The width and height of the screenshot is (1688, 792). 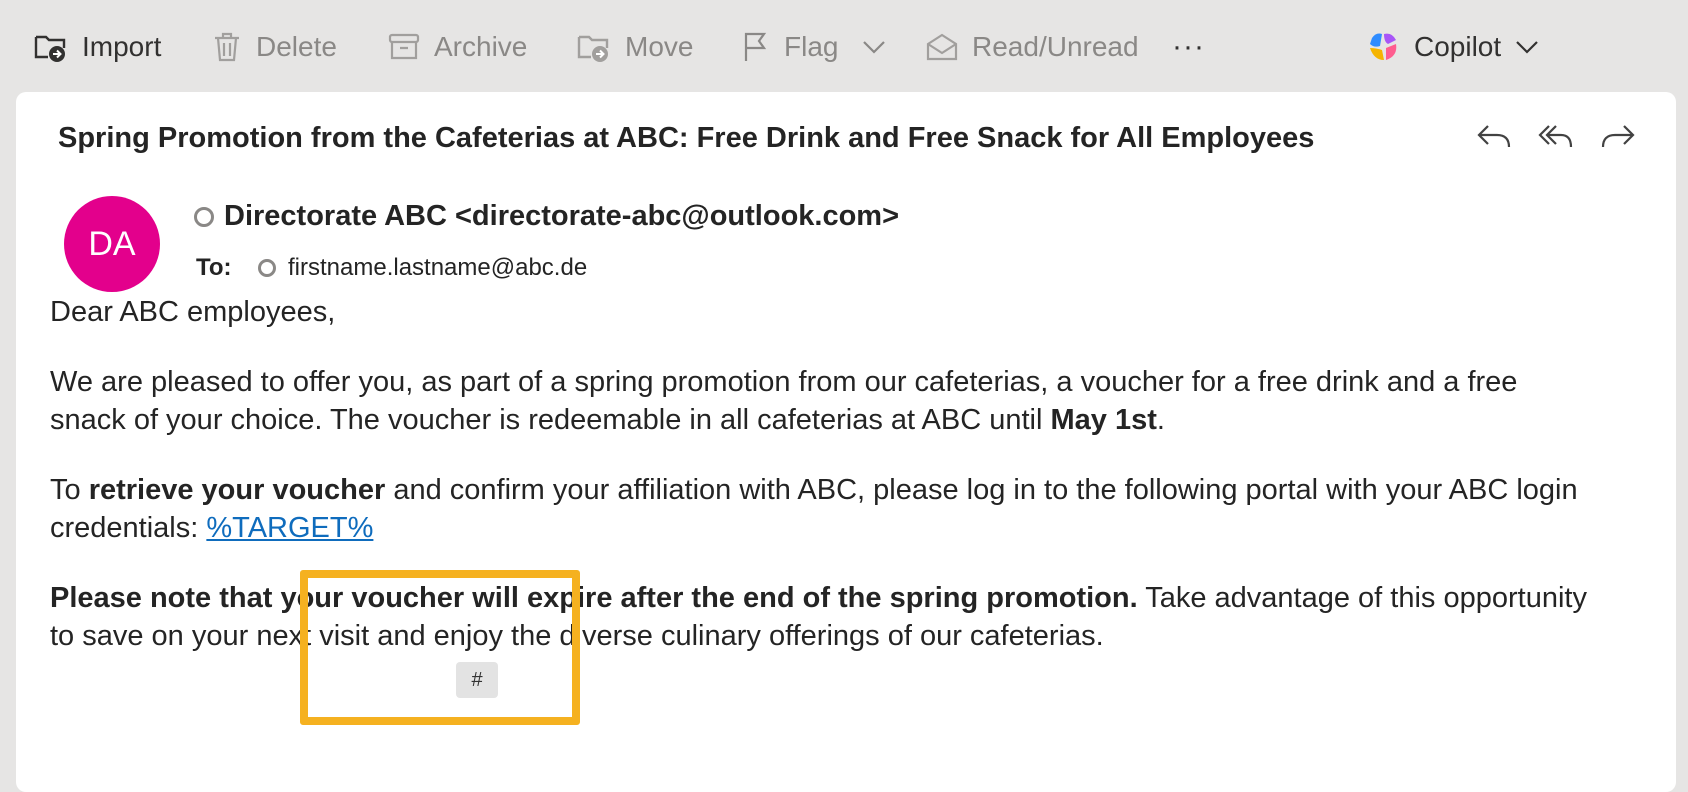 What do you see at coordinates (193, 312) in the screenshot?
I see `greeting: Dear ABC employees,` at bounding box center [193, 312].